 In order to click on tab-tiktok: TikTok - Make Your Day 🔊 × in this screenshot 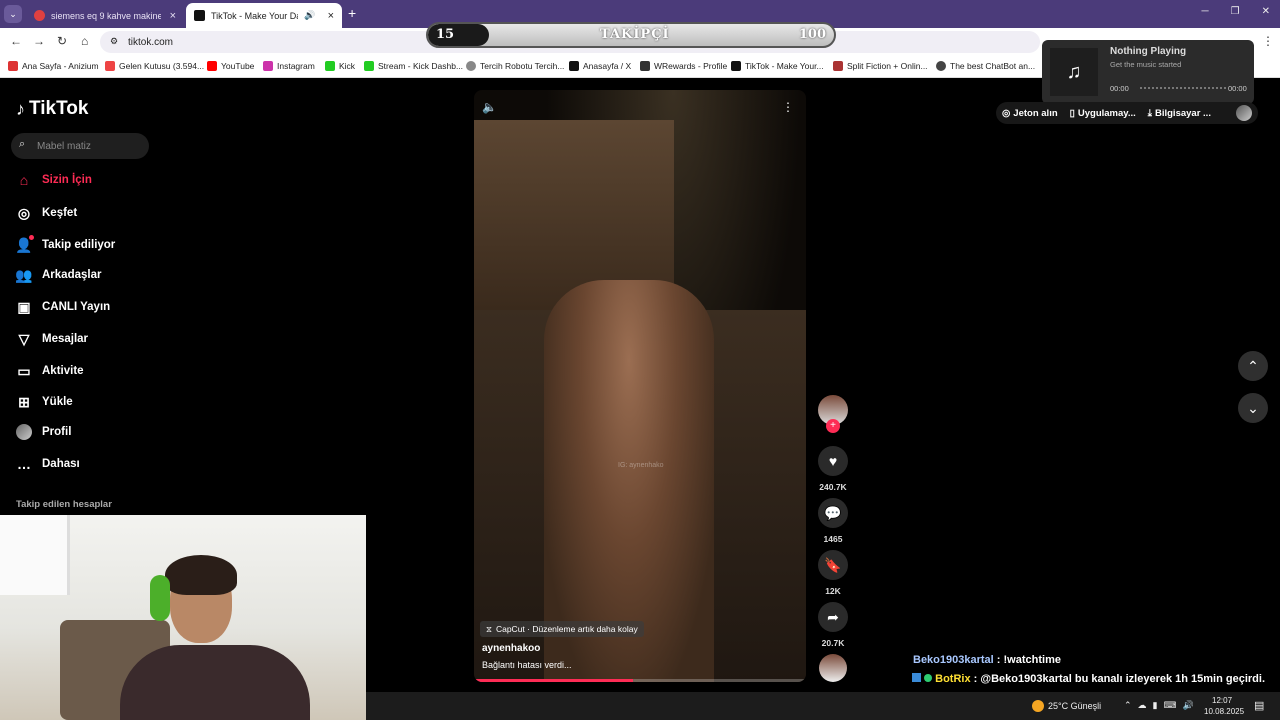, I will do `click(264, 15)`.